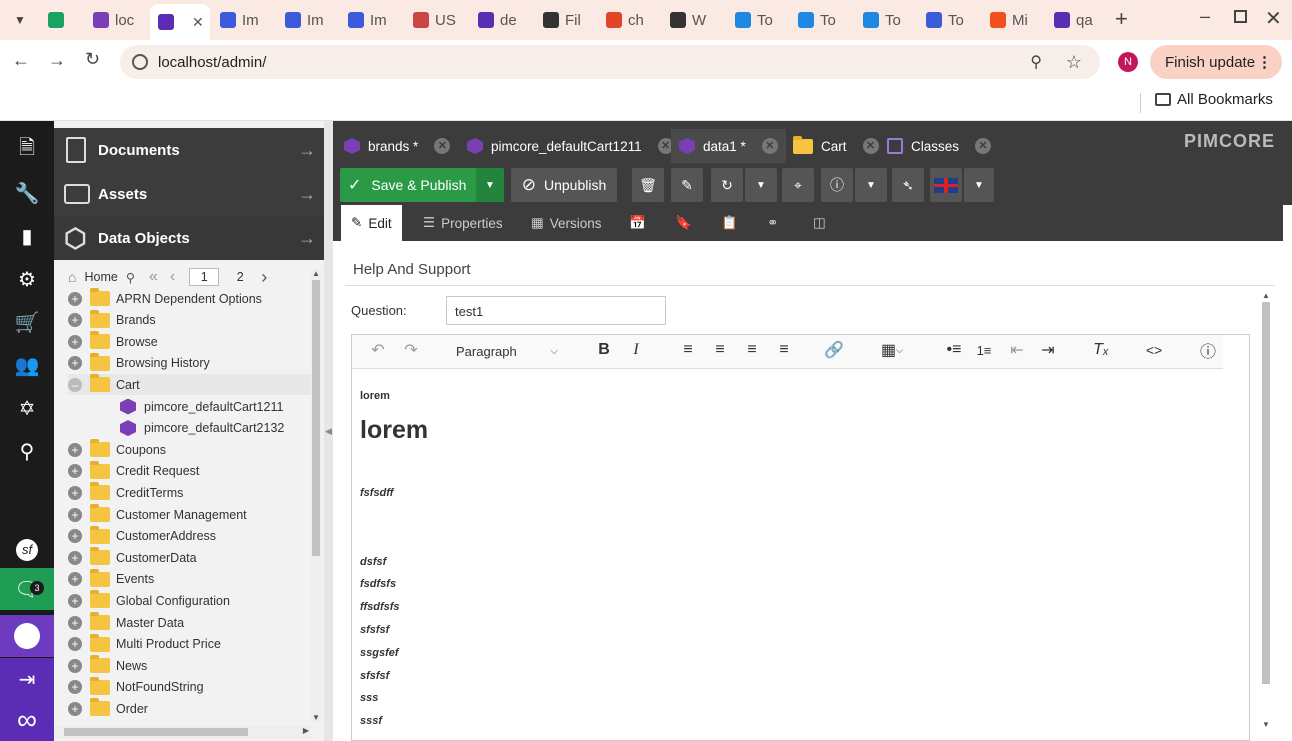 The image size is (1292, 741). What do you see at coordinates (570, 146) in the screenshot?
I see `editor-tab: pimcore_defaultCart1211 ✕` at bounding box center [570, 146].